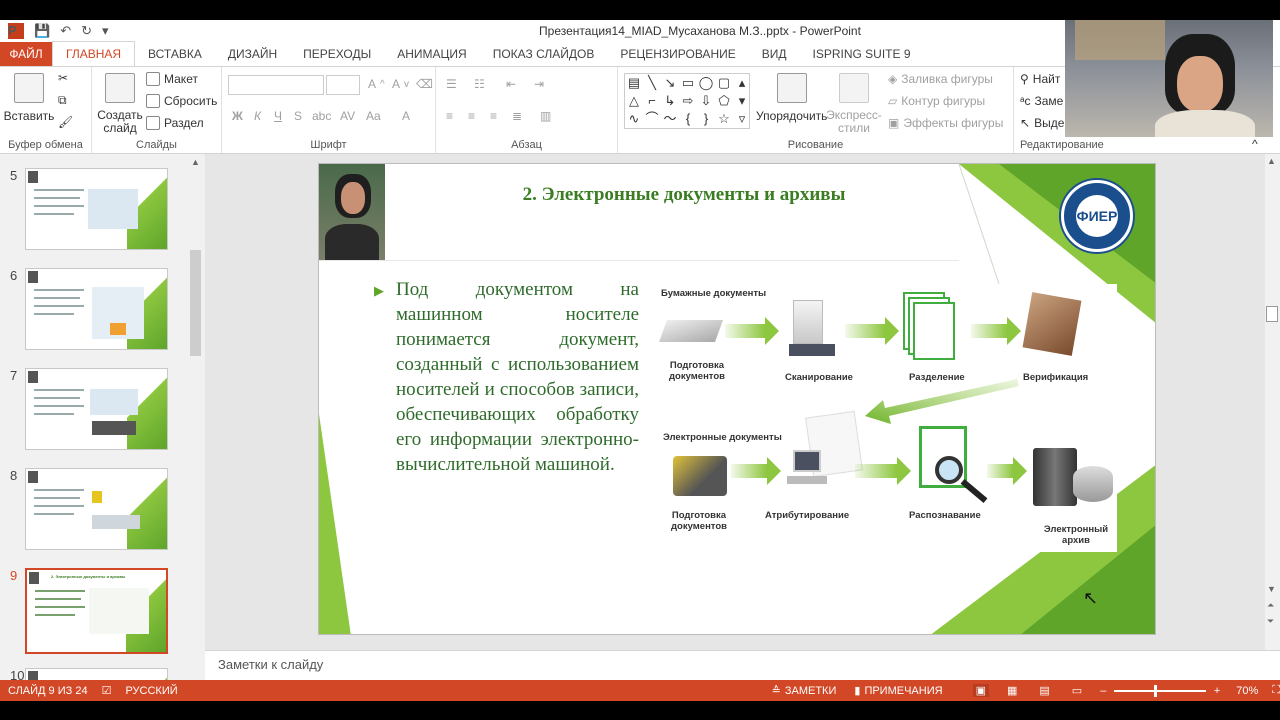 This screenshot has width=1280, height=720. I want to click on normal-view-icon: ▣, so click(980, 690).